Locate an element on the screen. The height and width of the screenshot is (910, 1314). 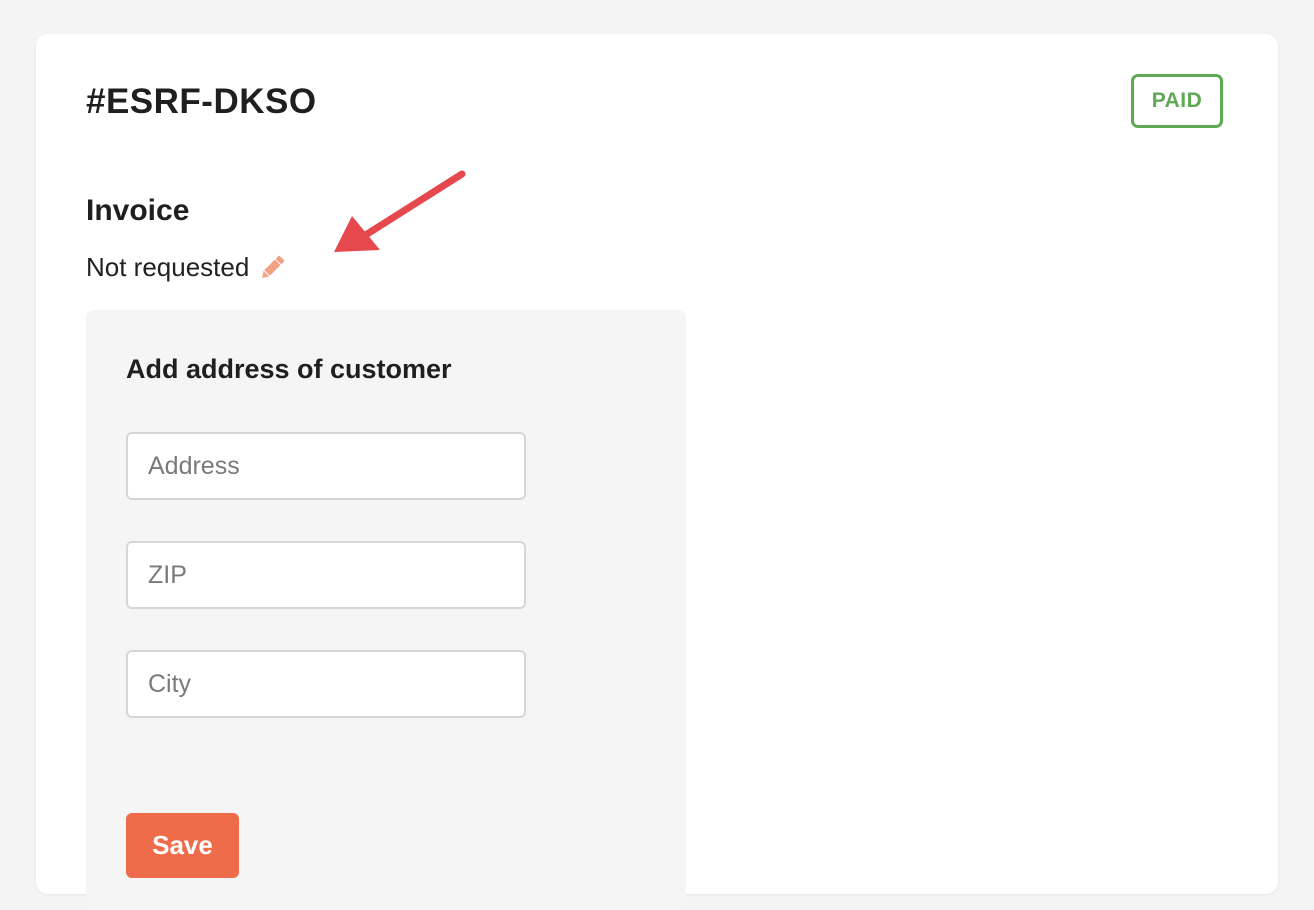
address-form-title: Add address of customer is located at coordinates (289, 369).